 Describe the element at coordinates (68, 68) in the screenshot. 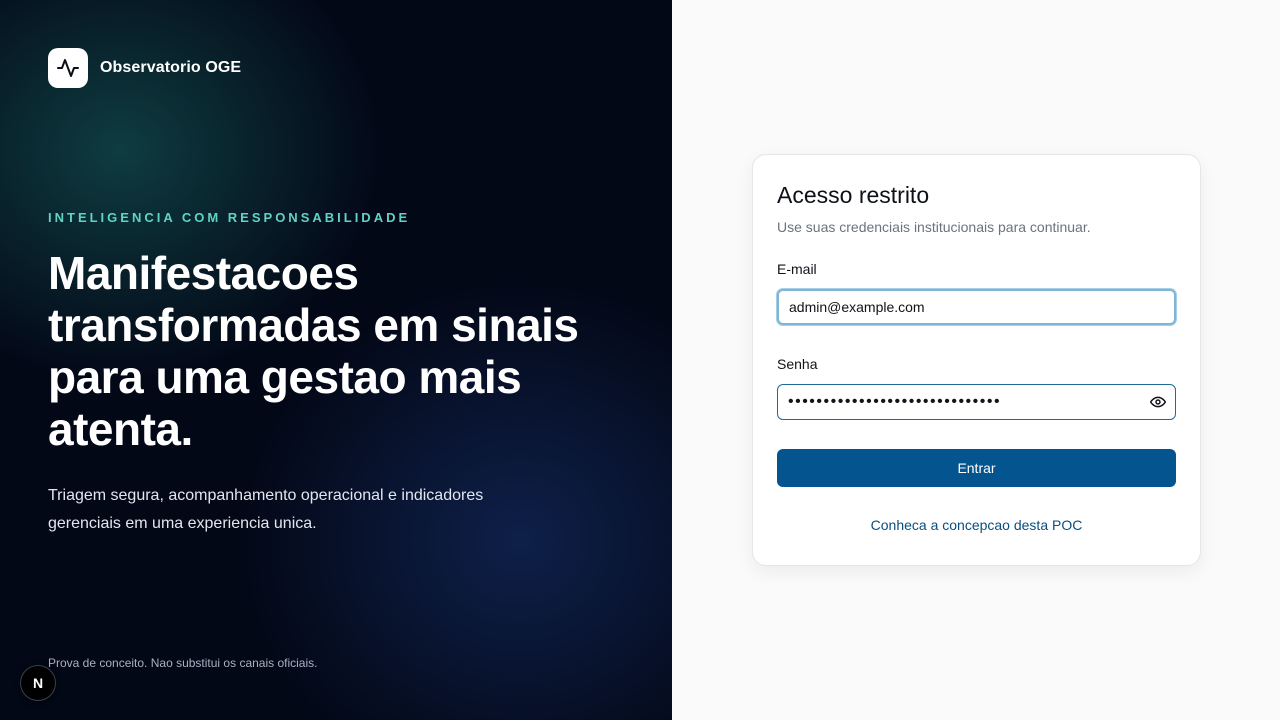

I see `activity-pulse-icon` at that location.